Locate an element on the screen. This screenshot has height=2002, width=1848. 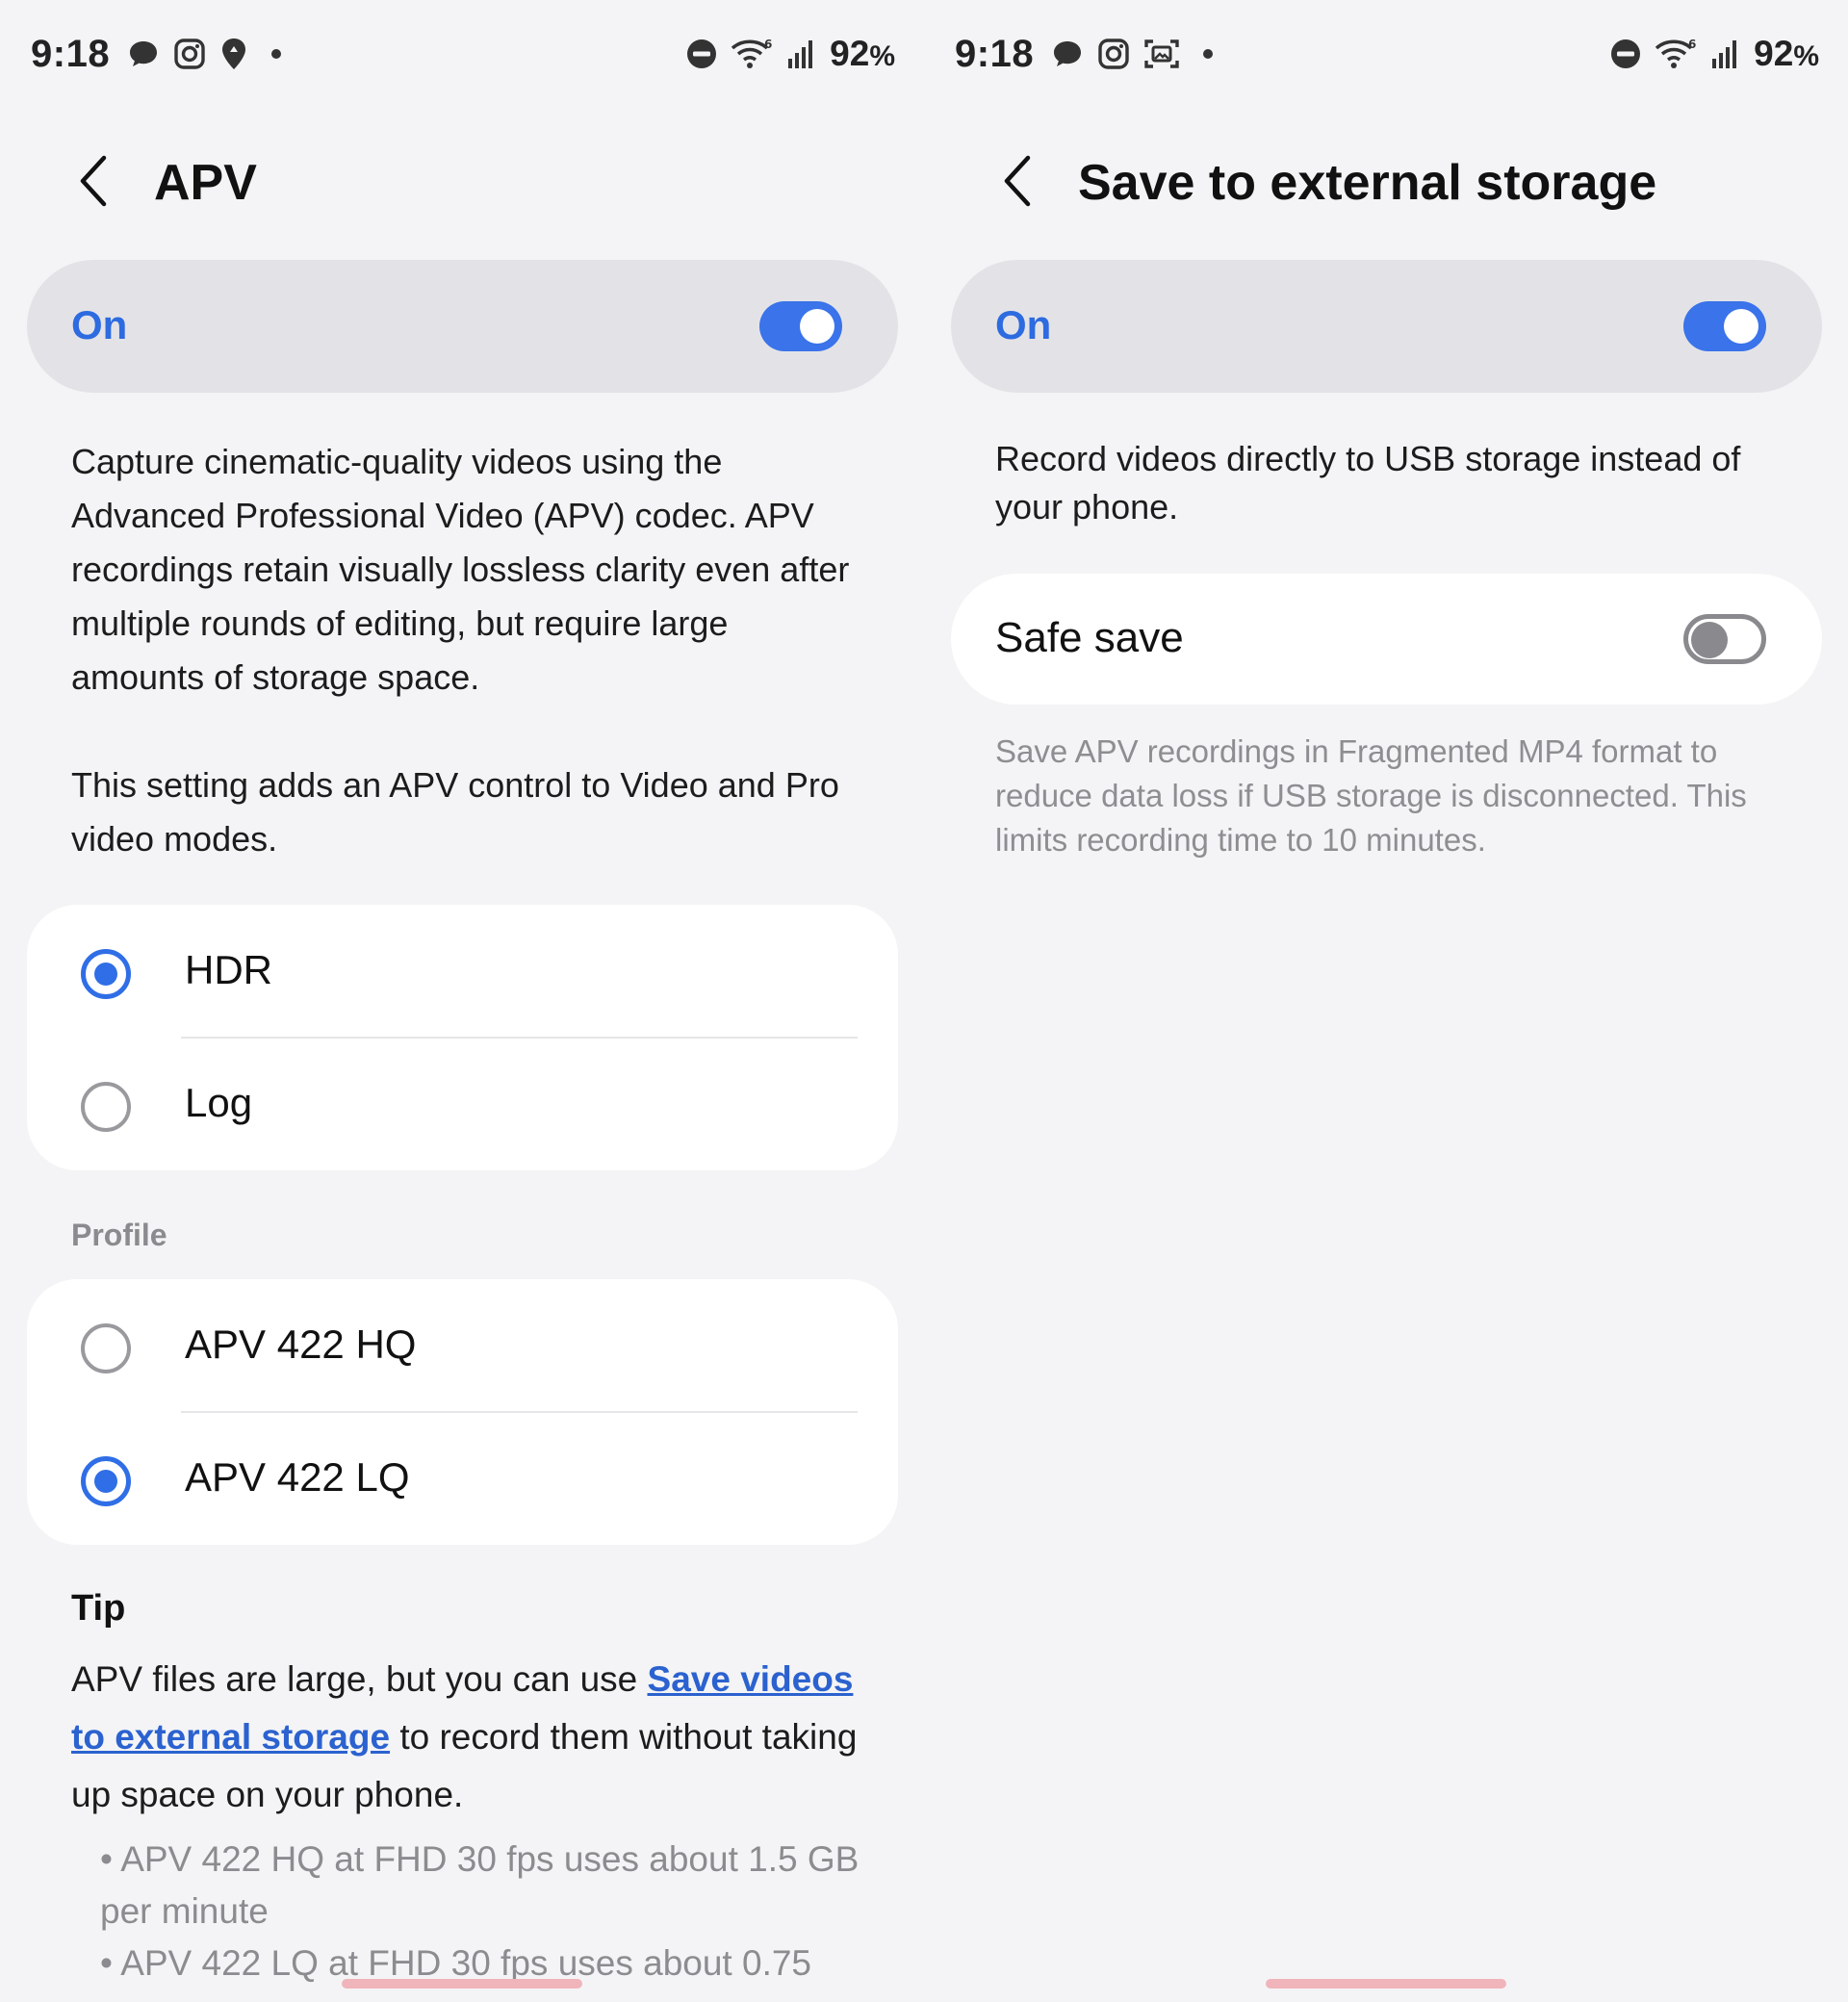
screenshot-icon is located at coordinates (1161, 54).